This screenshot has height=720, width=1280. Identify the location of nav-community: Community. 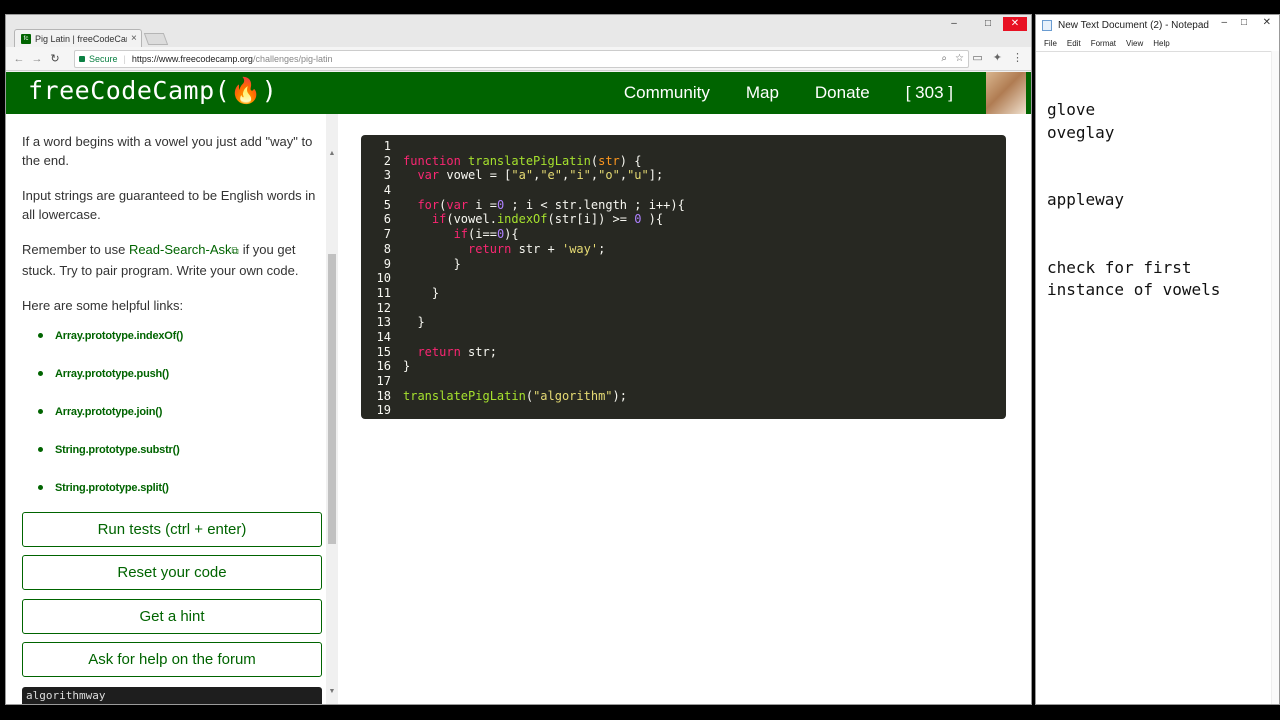
(667, 93).